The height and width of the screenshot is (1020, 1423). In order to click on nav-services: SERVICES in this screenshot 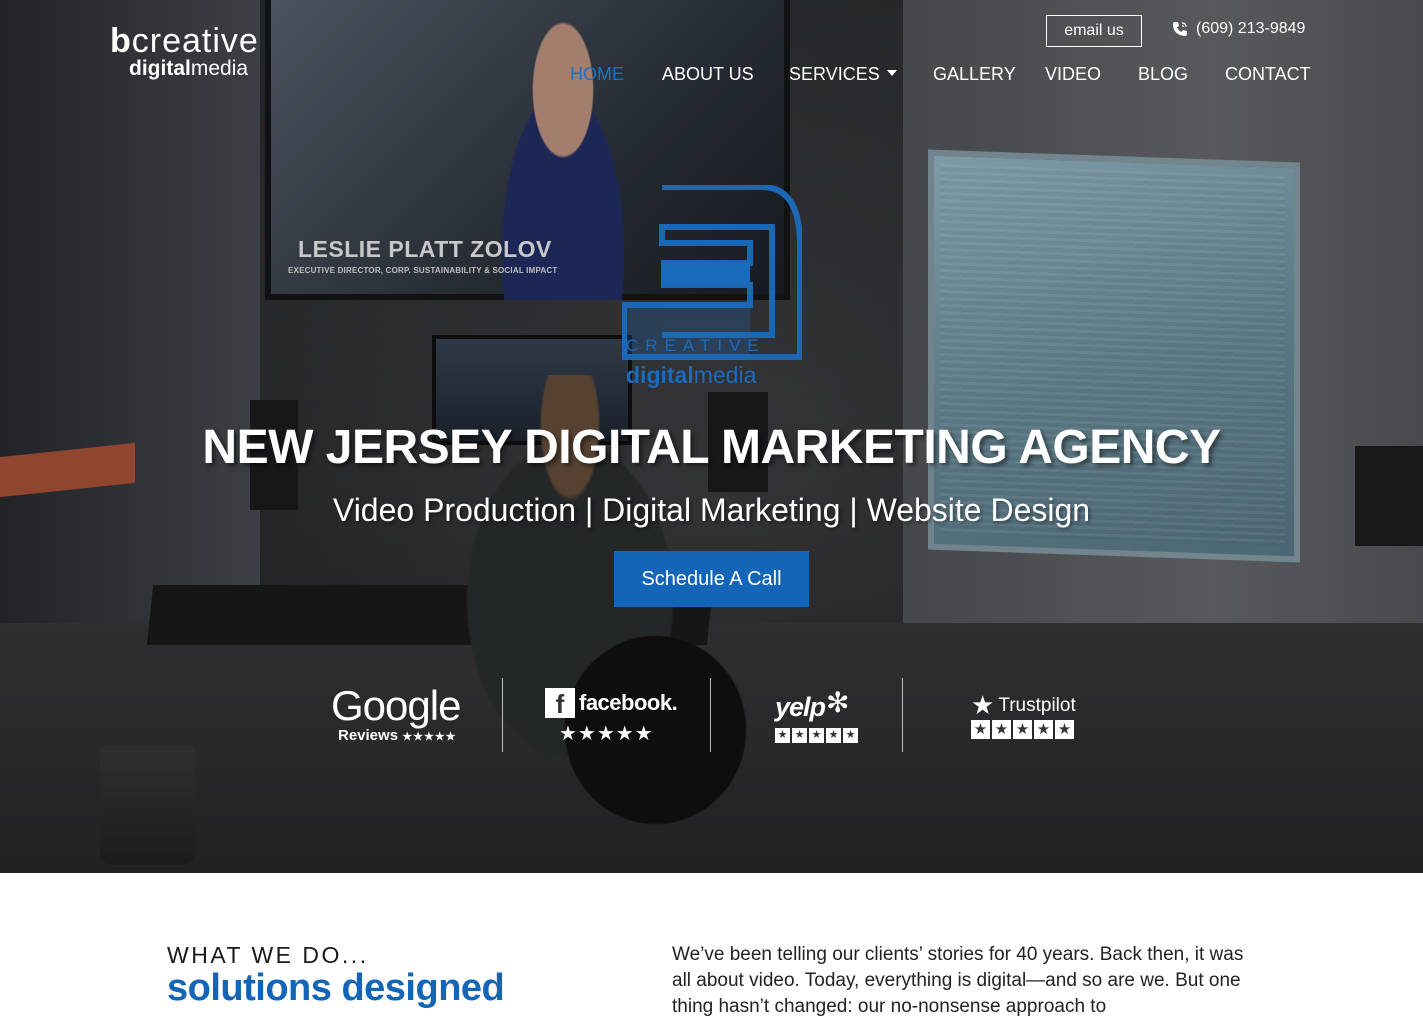, I will do `click(843, 74)`.